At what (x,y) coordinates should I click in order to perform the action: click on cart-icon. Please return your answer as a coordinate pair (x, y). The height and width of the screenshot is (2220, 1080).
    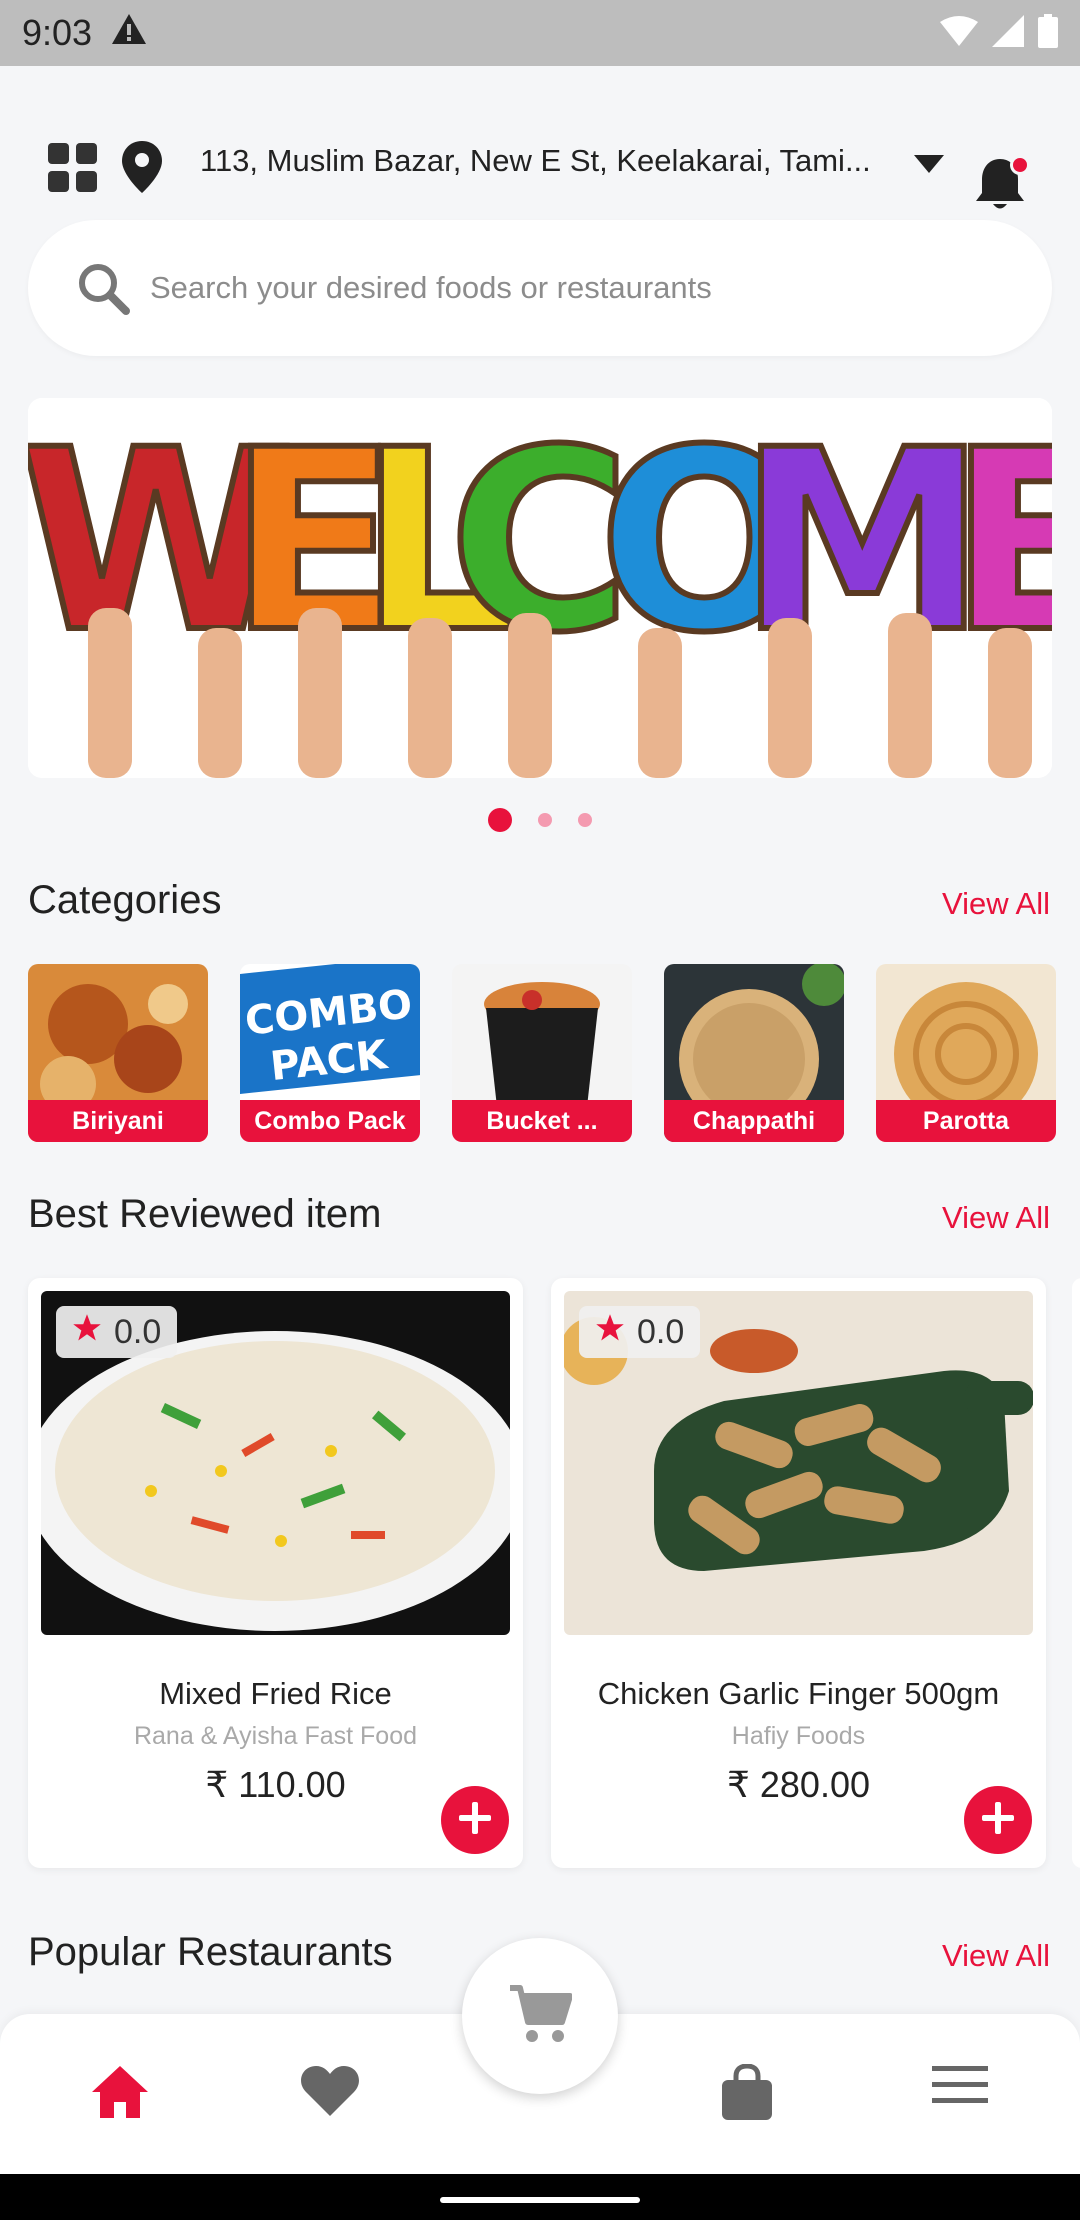
    Looking at the image, I should click on (540, 2016).